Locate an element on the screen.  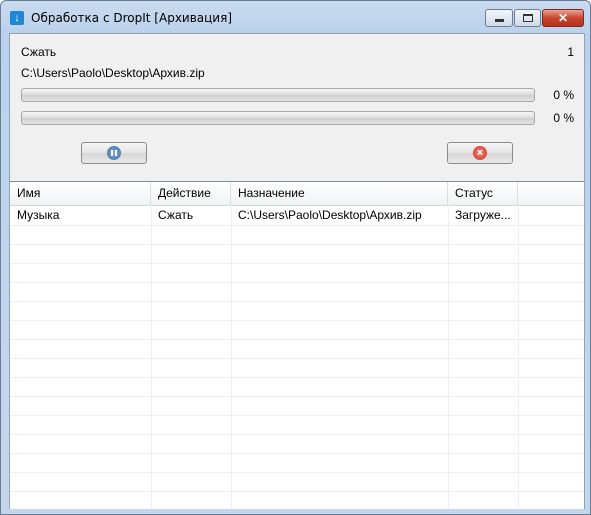
row-name-cell: Музыка is located at coordinates (38, 215).